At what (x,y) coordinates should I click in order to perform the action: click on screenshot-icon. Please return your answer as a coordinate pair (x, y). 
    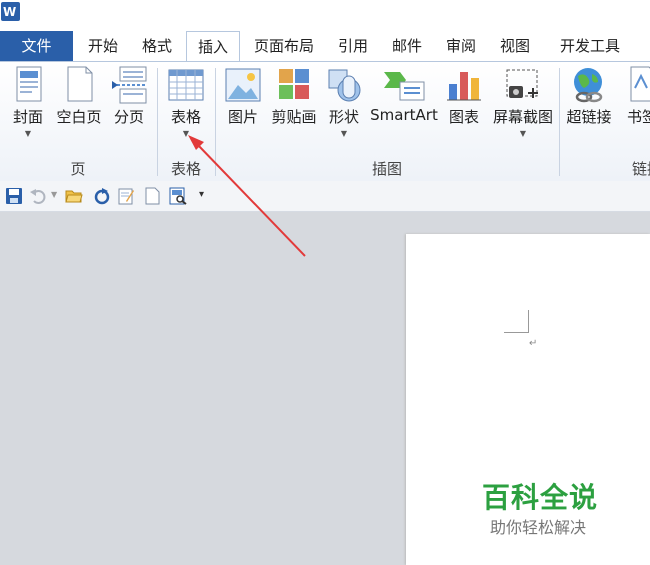
    Looking at the image, I should click on (522, 83).